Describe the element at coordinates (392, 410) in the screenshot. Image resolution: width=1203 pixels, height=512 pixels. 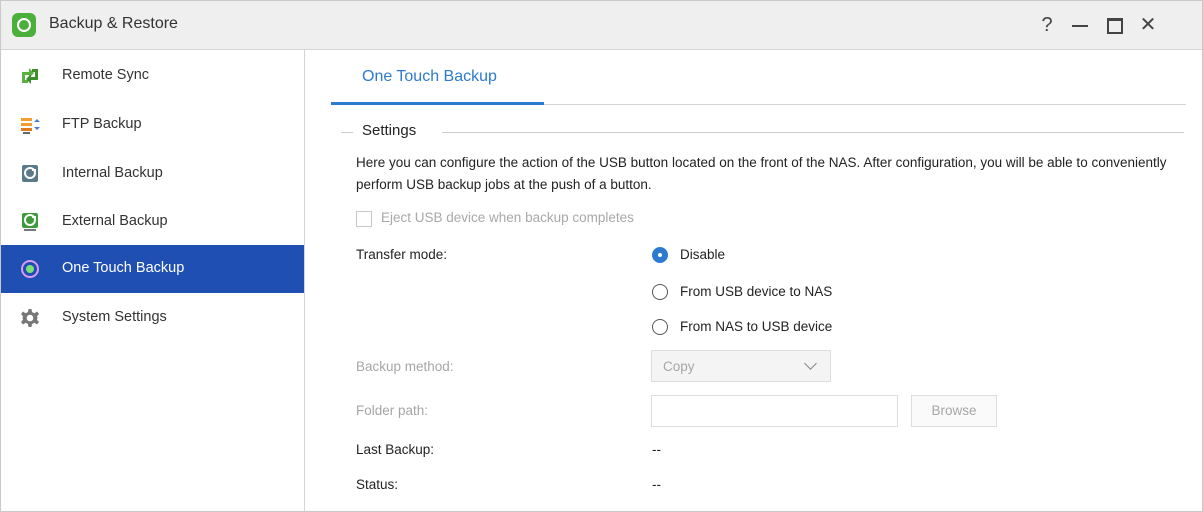
I see `folder-path-label: Folder path:` at that location.